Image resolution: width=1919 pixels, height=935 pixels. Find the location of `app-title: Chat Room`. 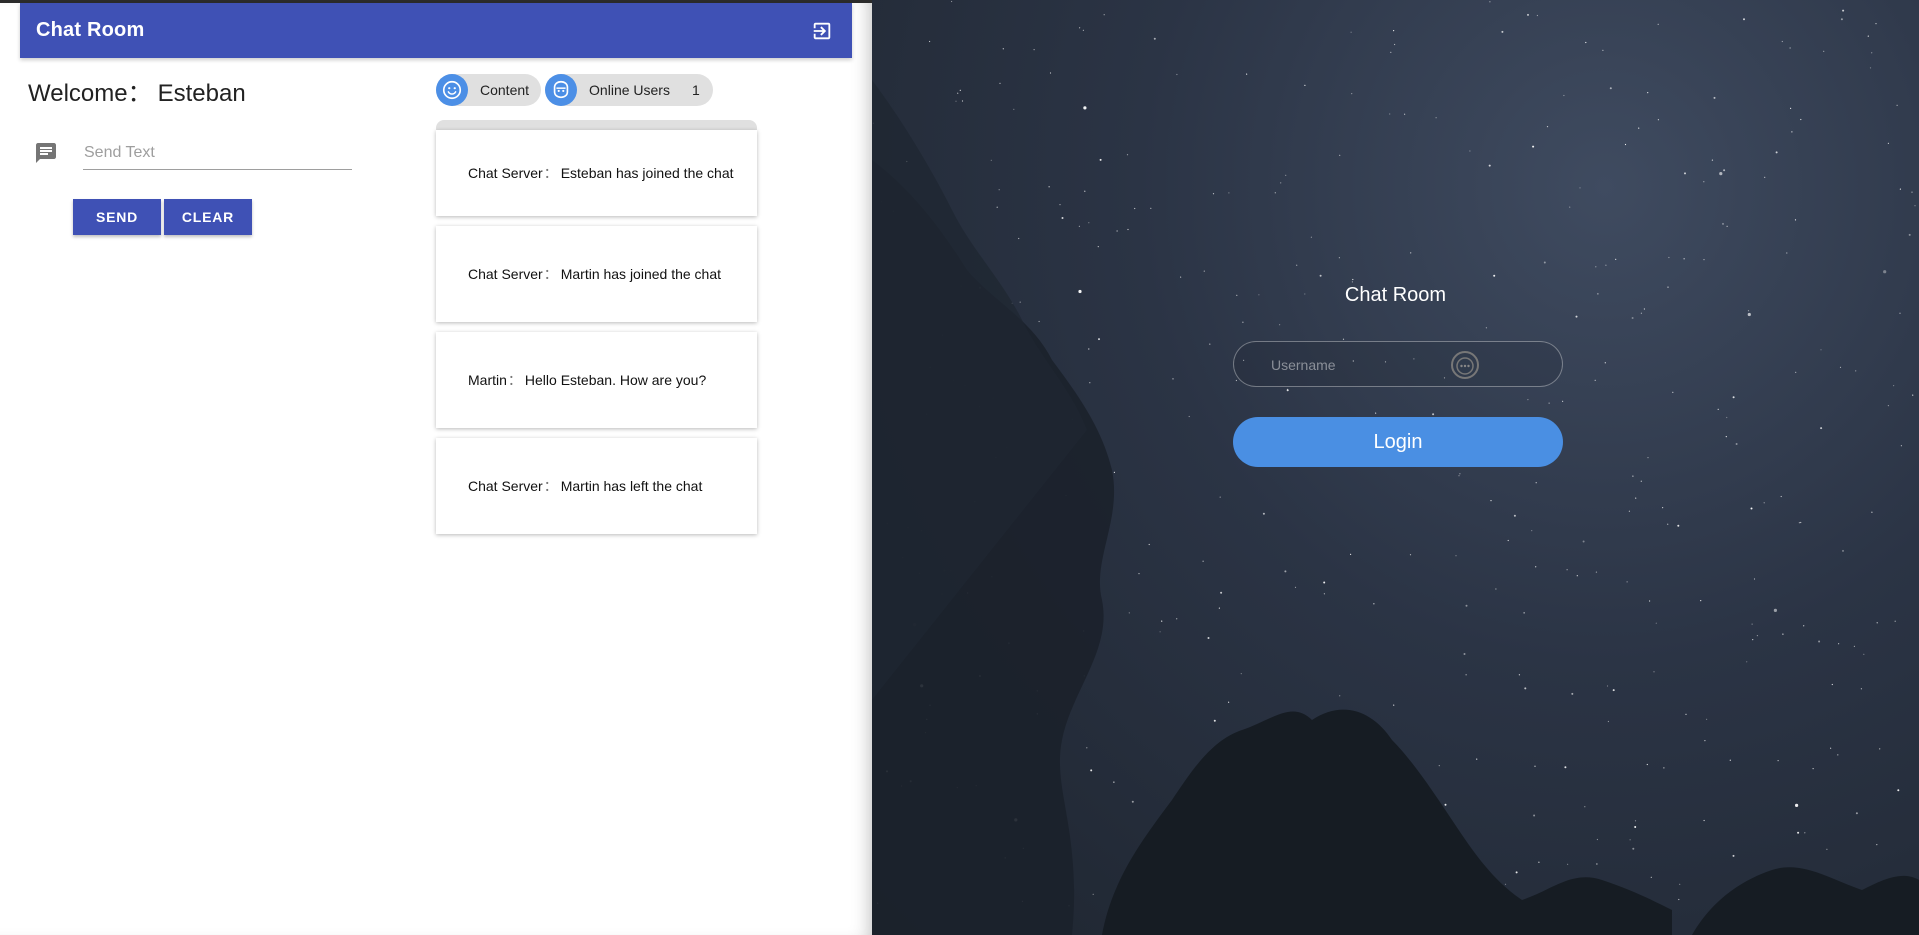

app-title: Chat Room is located at coordinates (90, 30).